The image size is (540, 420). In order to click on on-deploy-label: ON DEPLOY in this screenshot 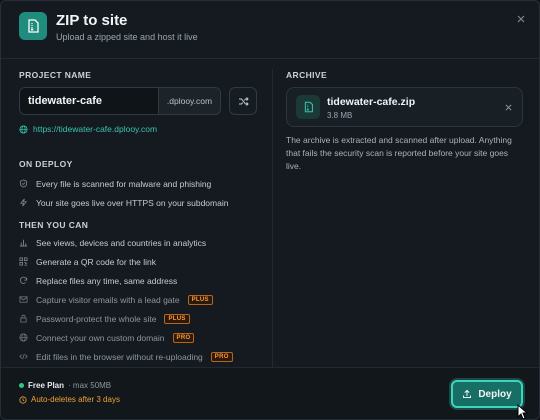, I will do `click(46, 164)`.